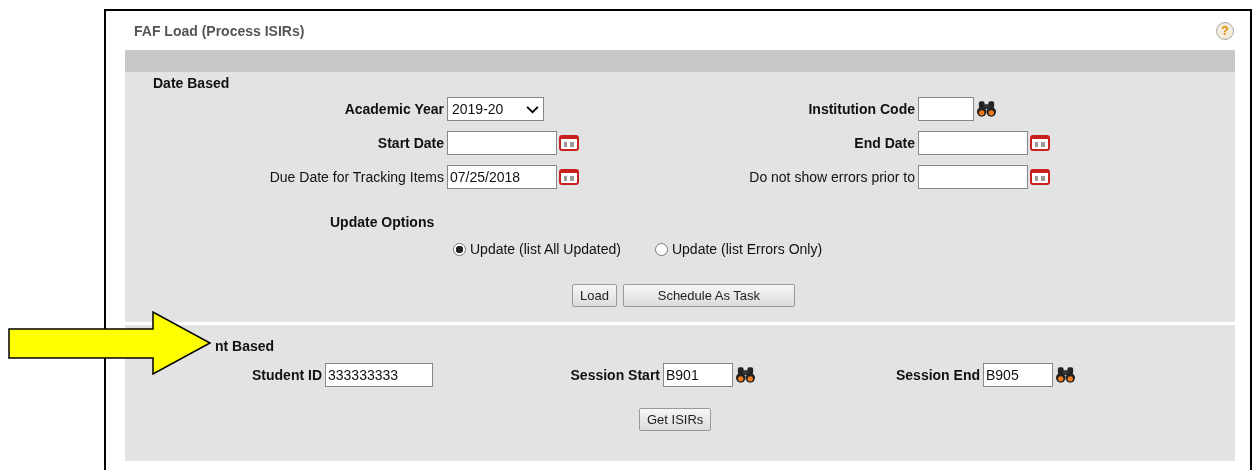  I want to click on field-label: Due Date for Tracking Items, so click(356, 177).